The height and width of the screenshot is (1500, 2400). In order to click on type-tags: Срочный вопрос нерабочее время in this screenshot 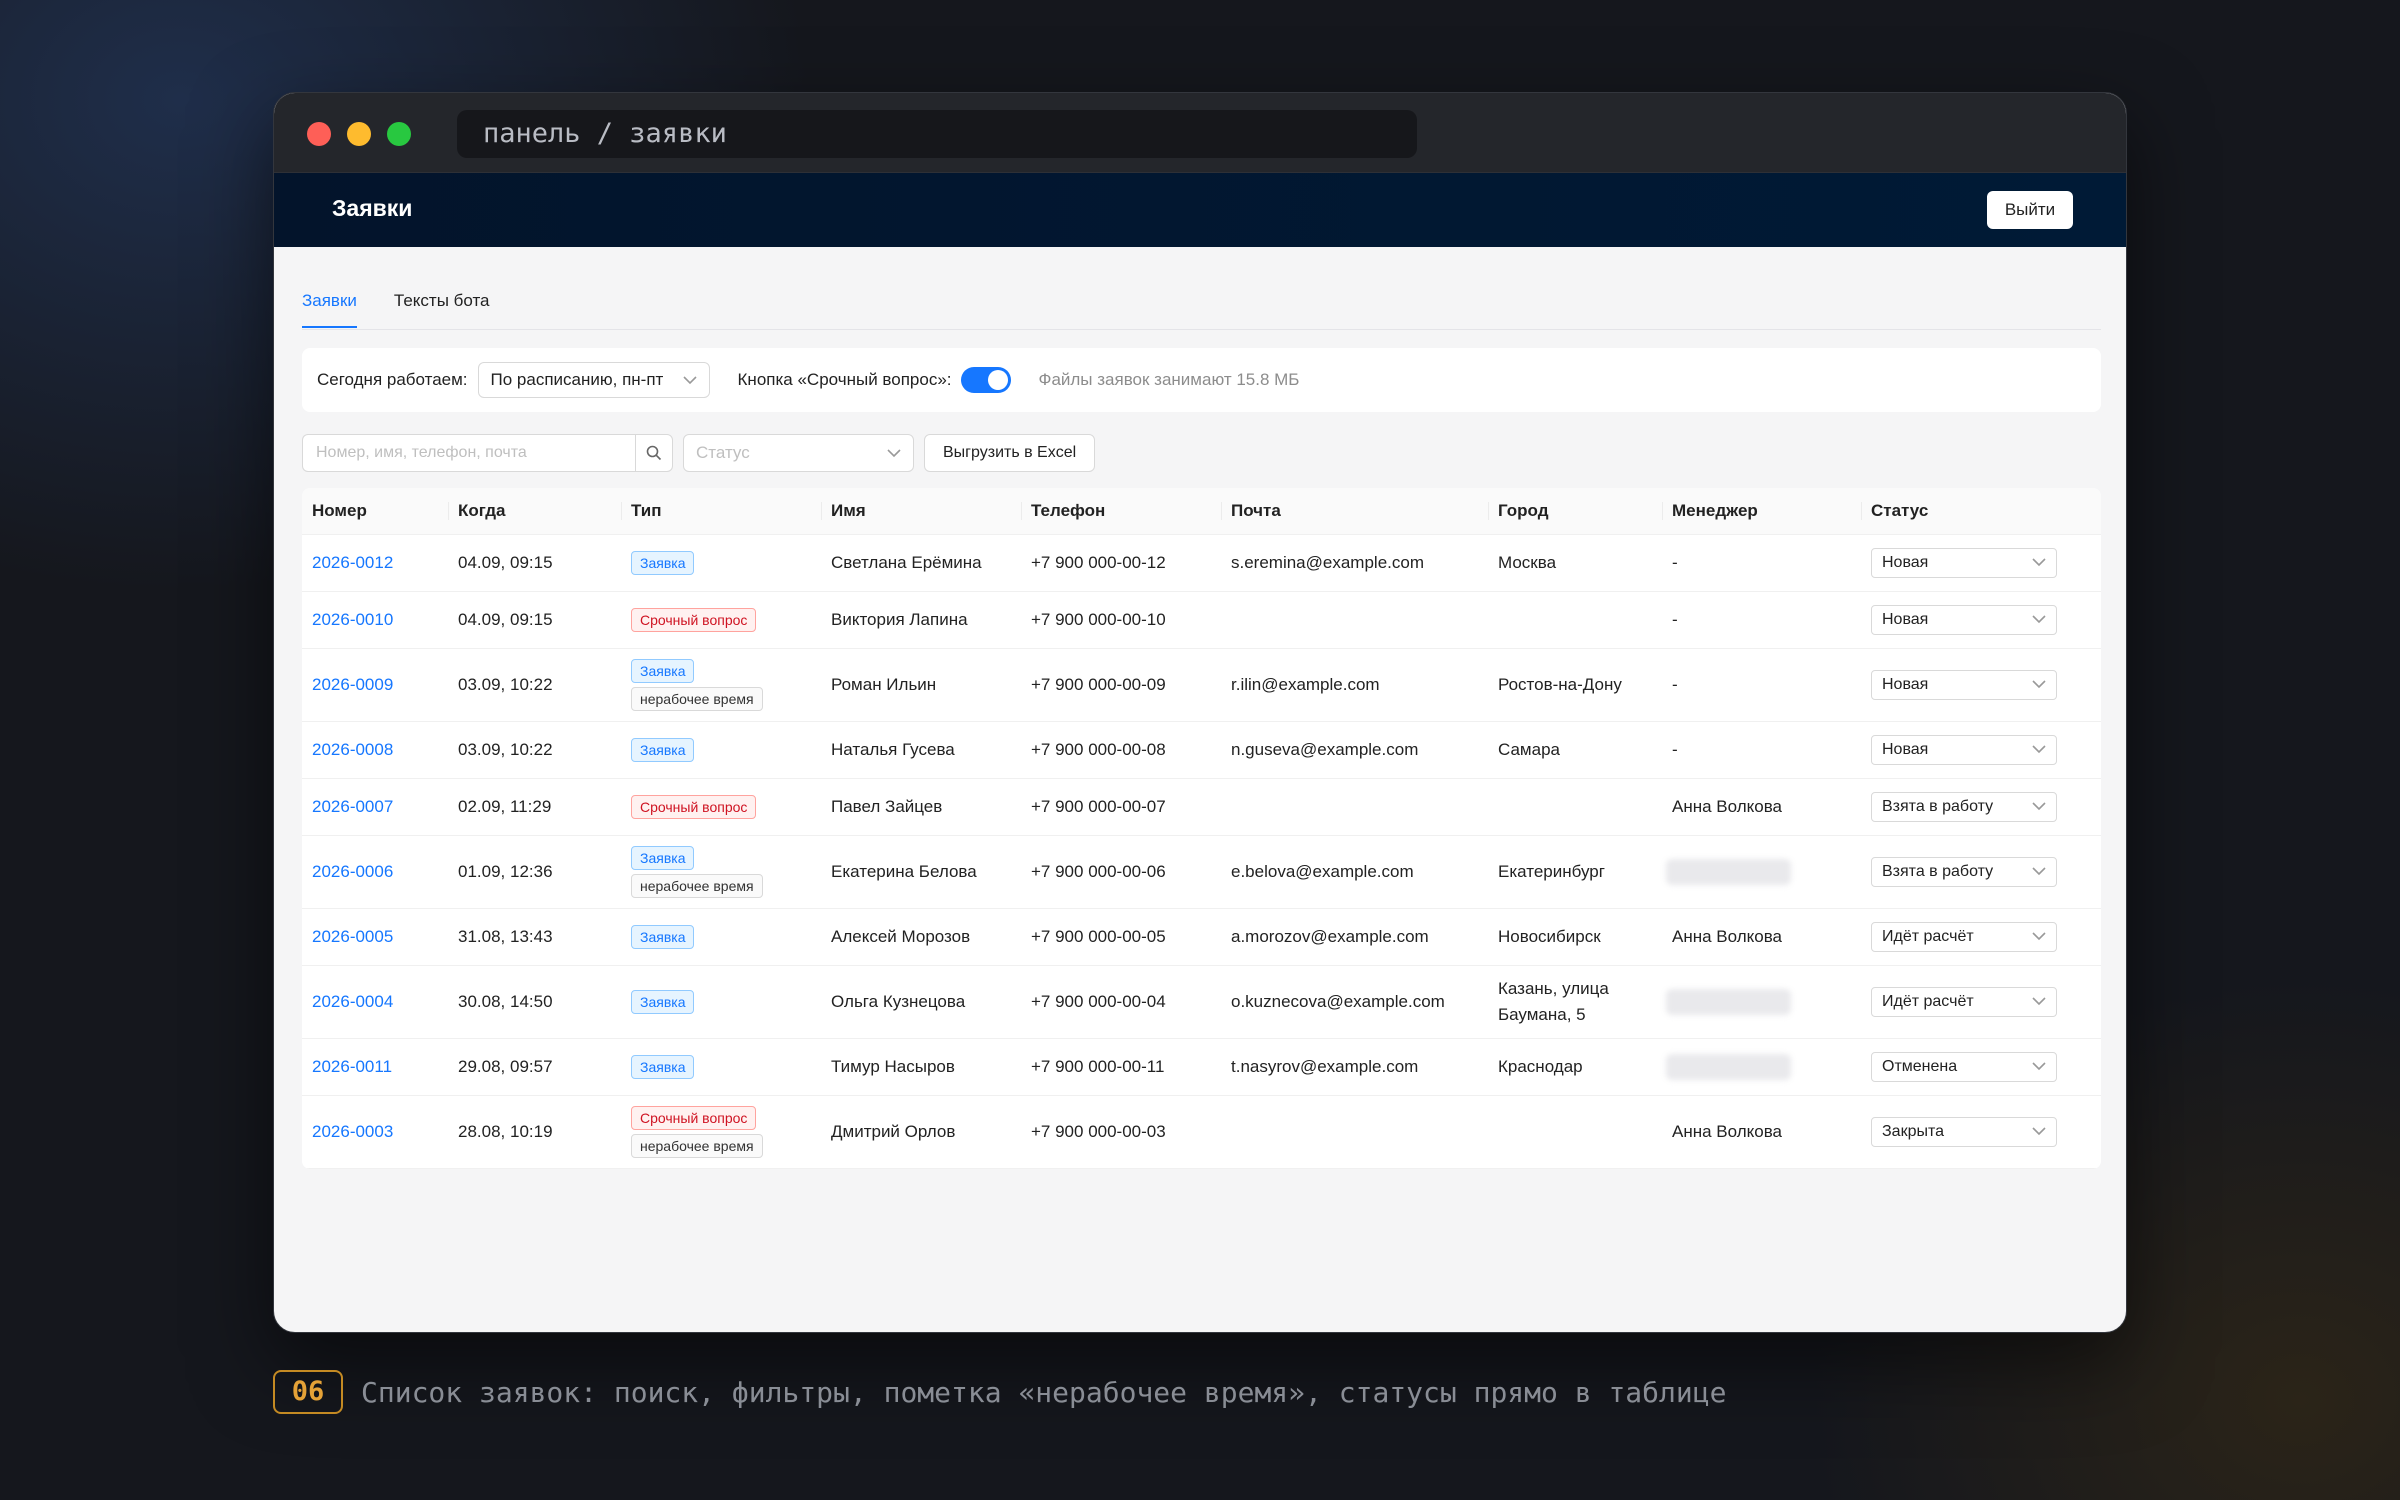, I will do `click(726, 1131)`.